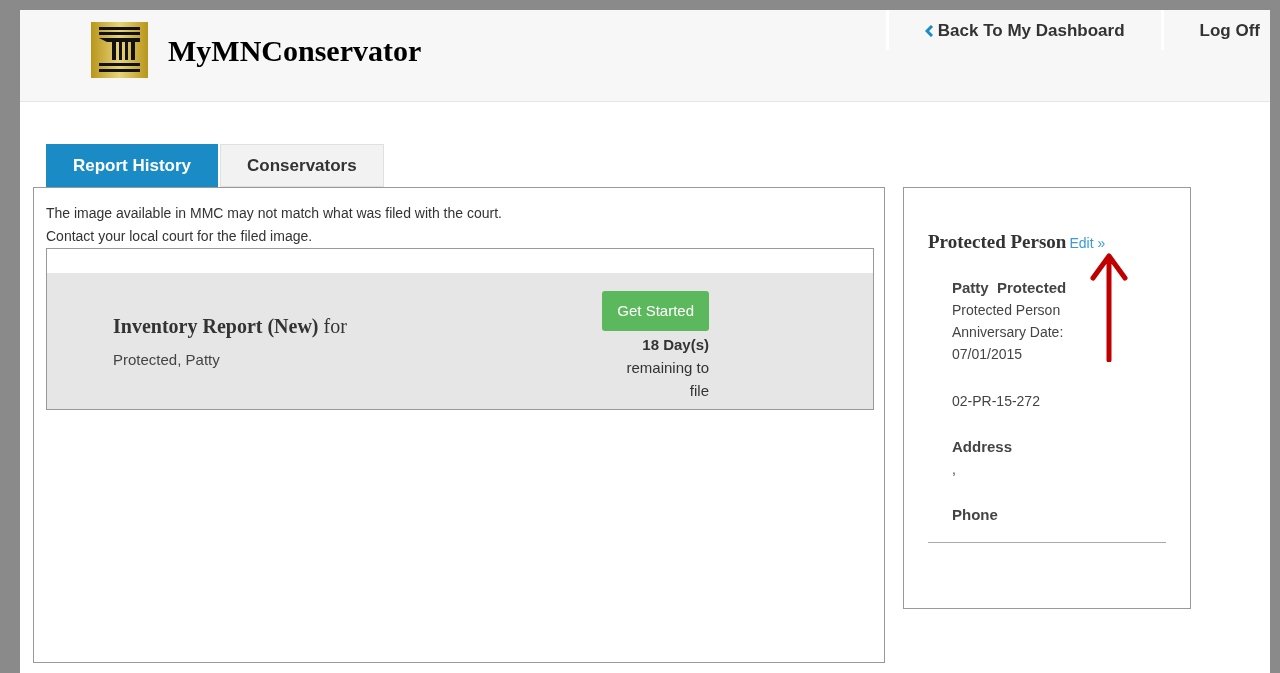 This screenshot has height=673, width=1280. What do you see at coordinates (988, 354) in the screenshot?
I see `anniversary-date: 07/01/2015` at bounding box center [988, 354].